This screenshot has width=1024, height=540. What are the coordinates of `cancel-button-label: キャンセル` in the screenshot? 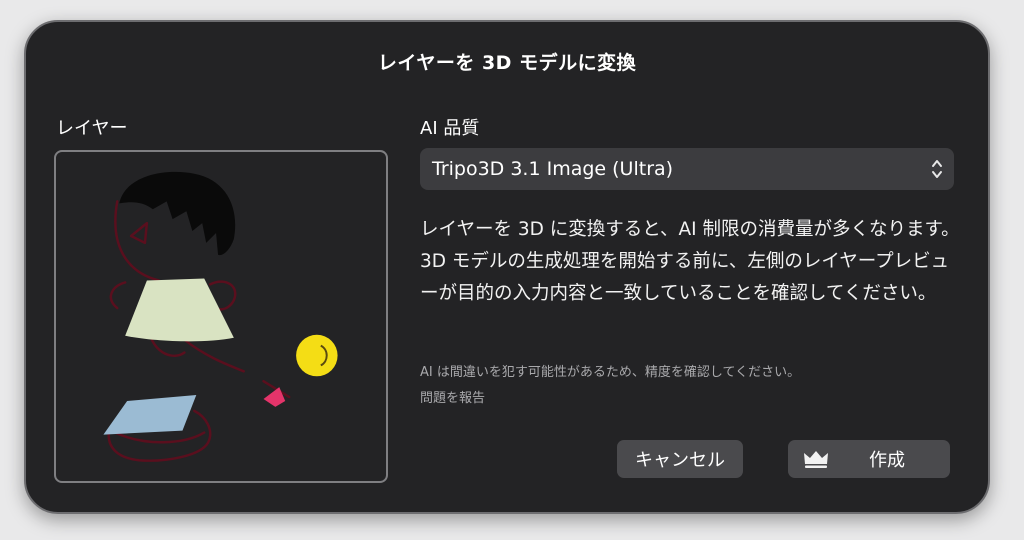 It's located at (680, 460).